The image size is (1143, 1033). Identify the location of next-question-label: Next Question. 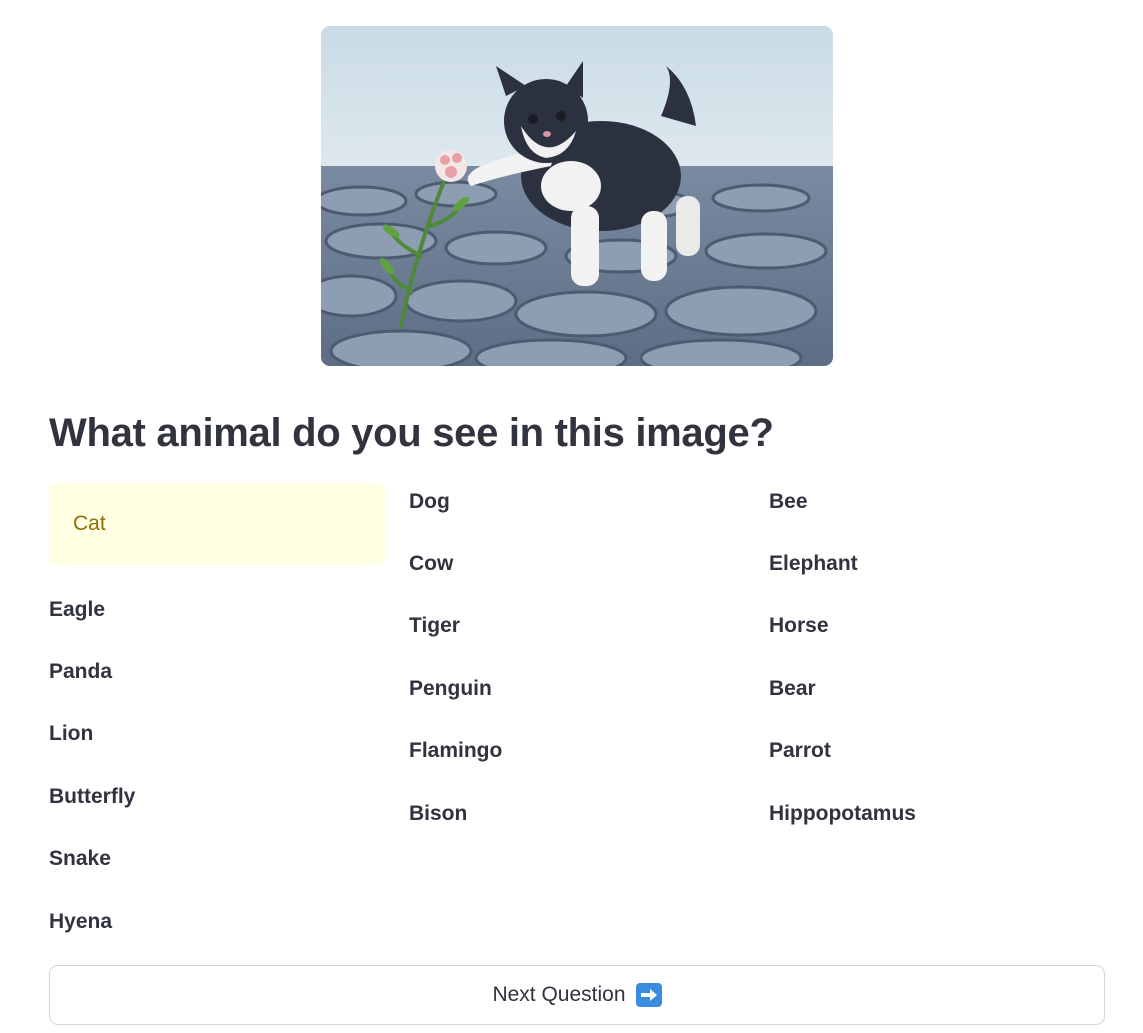
(559, 994).